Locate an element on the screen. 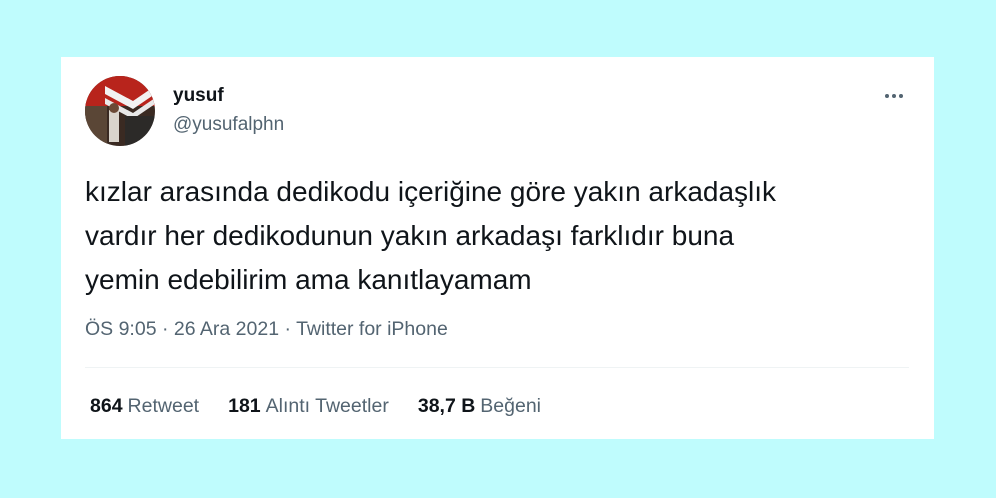  retweet-count: 864 Retweet is located at coordinates (144, 406).